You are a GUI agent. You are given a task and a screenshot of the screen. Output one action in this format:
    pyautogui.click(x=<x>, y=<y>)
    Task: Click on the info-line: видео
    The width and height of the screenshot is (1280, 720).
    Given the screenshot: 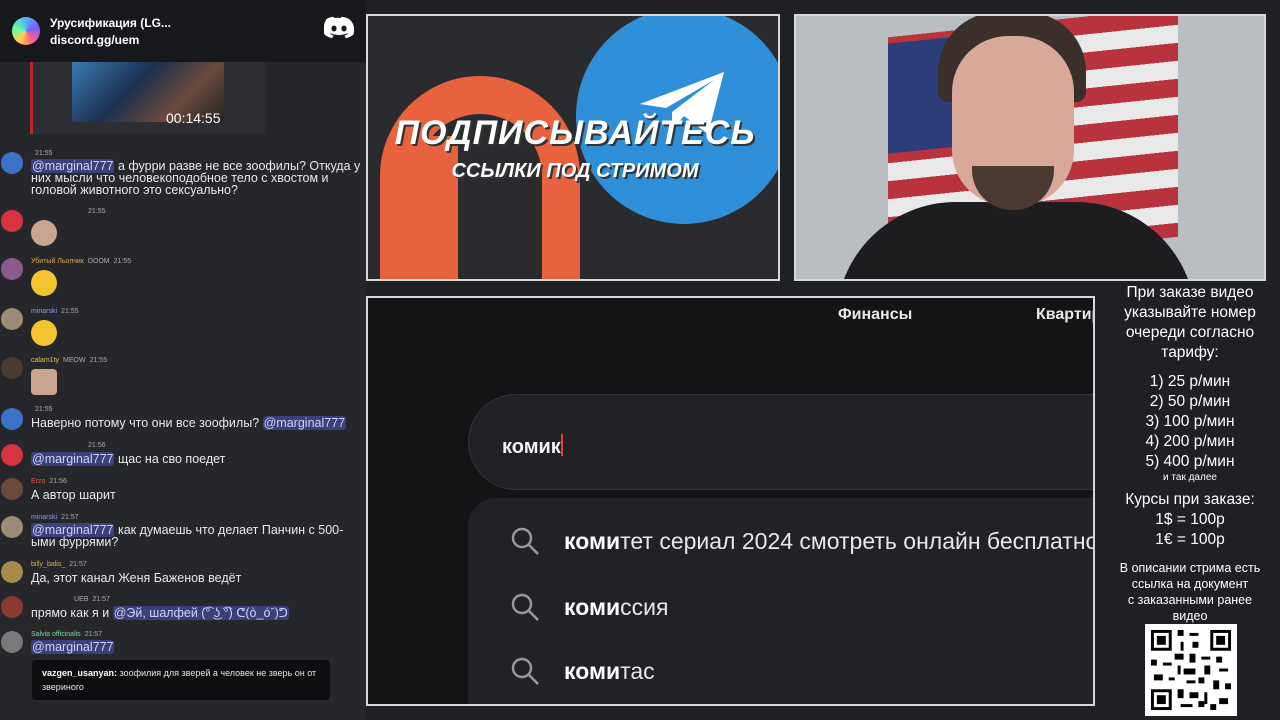 What is the action you would take?
    pyautogui.click(x=1190, y=616)
    